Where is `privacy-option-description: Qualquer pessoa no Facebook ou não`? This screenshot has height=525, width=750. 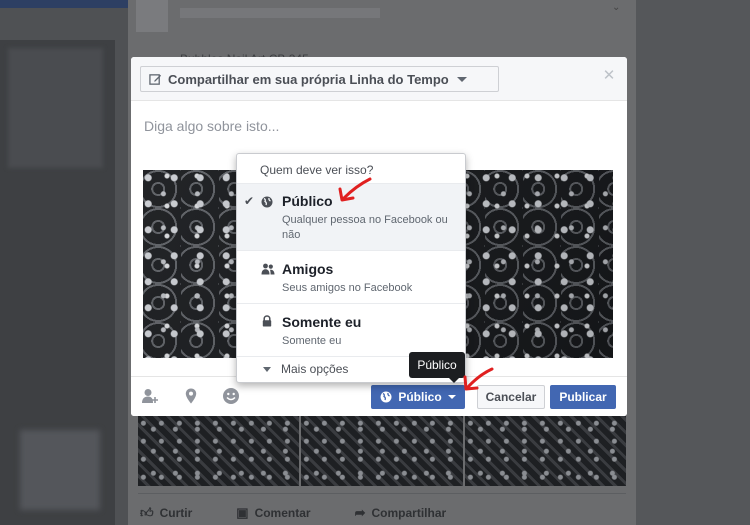 privacy-option-description: Qualquer pessoa no Facebook ou não is located at coordinates (365, 227).